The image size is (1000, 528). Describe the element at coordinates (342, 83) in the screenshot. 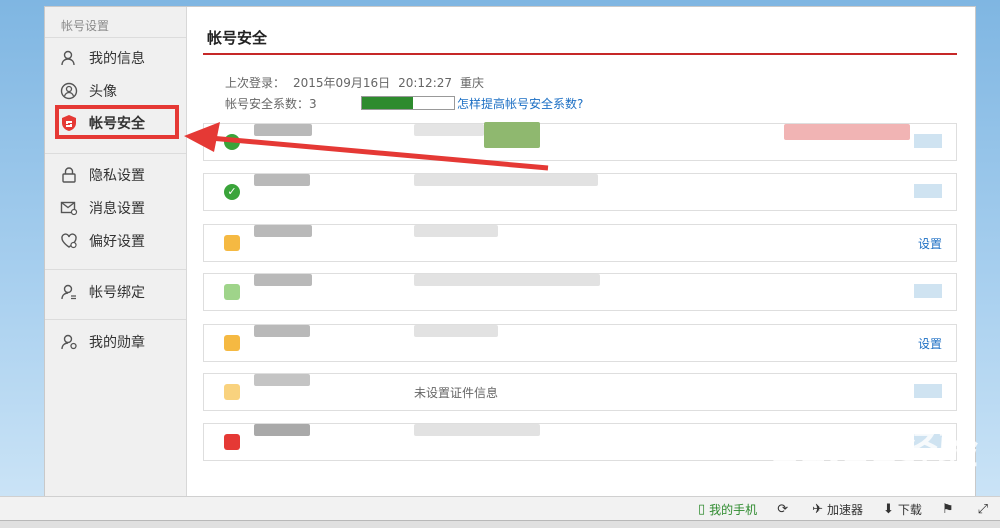

I see `last-login-date: 2015年09月16日` at that location.